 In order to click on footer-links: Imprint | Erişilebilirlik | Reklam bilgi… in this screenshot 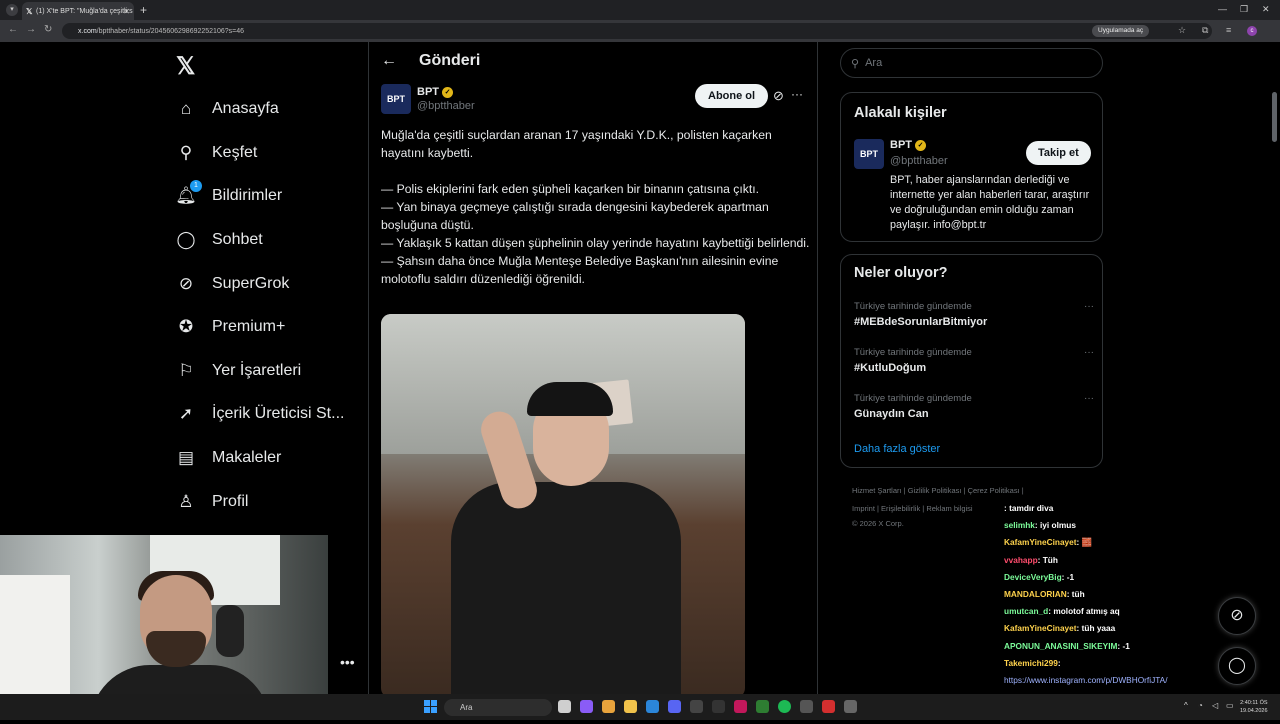, I will do `click(912, 508)`.